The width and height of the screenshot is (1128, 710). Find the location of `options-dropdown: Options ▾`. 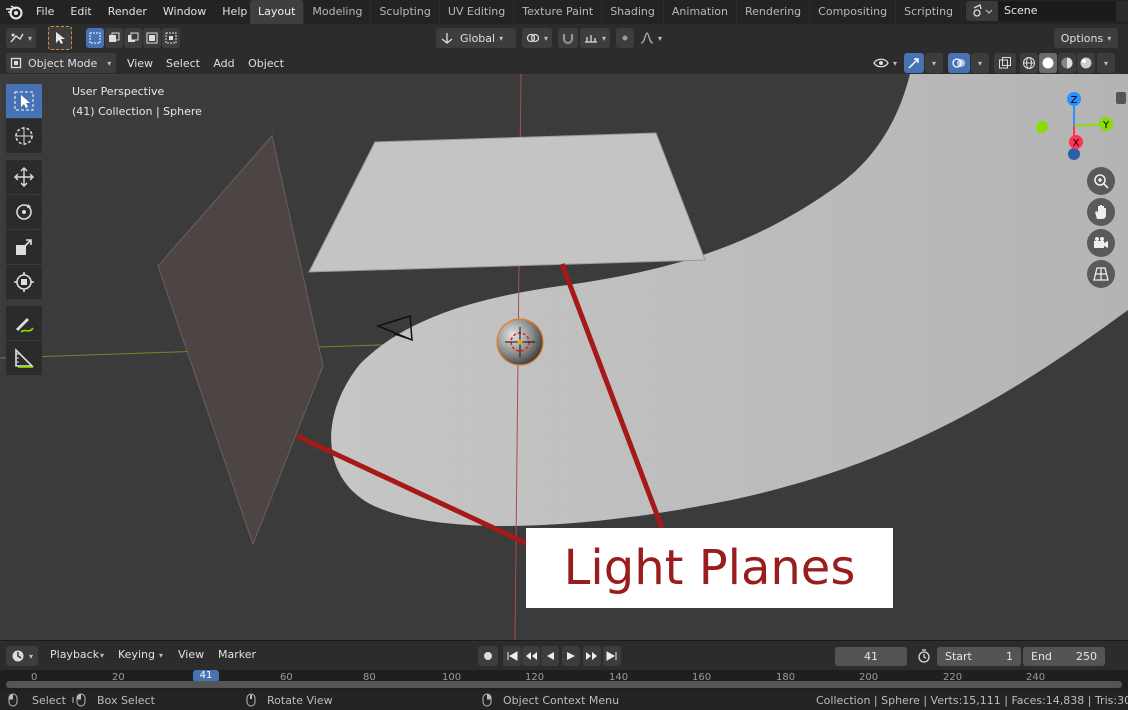

options-dropdown: Options ▾ is located at coordinates (1086, 38).